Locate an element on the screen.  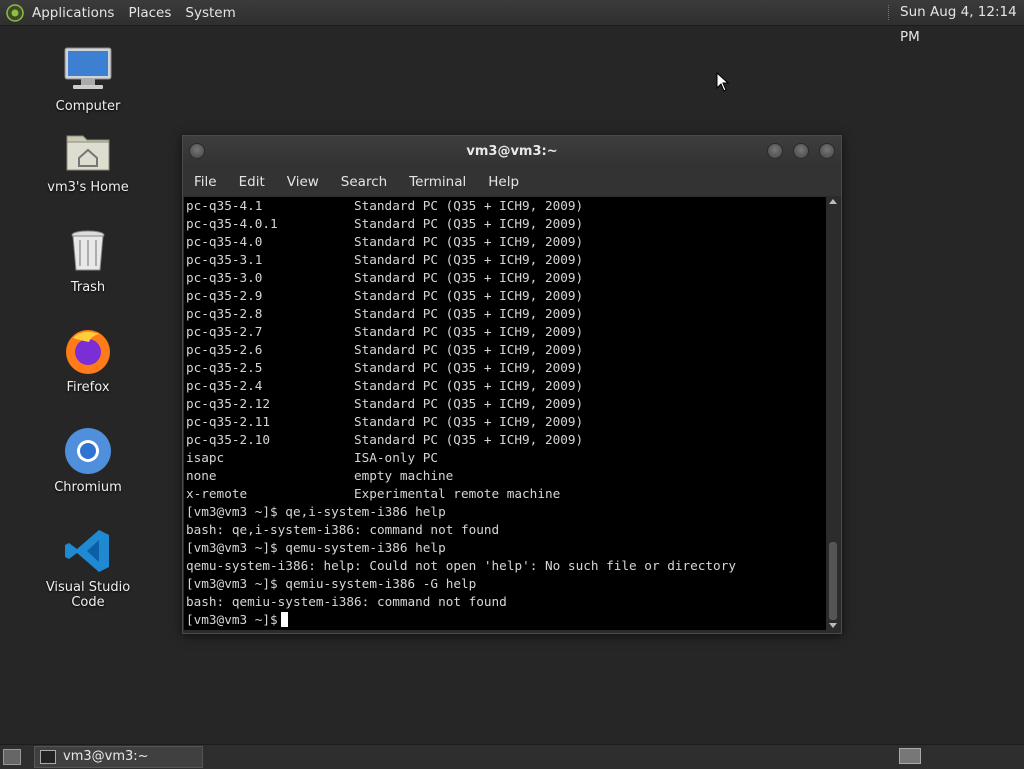
terminal-line: isapc ISA-only PC is located at coordinates (312, 457).